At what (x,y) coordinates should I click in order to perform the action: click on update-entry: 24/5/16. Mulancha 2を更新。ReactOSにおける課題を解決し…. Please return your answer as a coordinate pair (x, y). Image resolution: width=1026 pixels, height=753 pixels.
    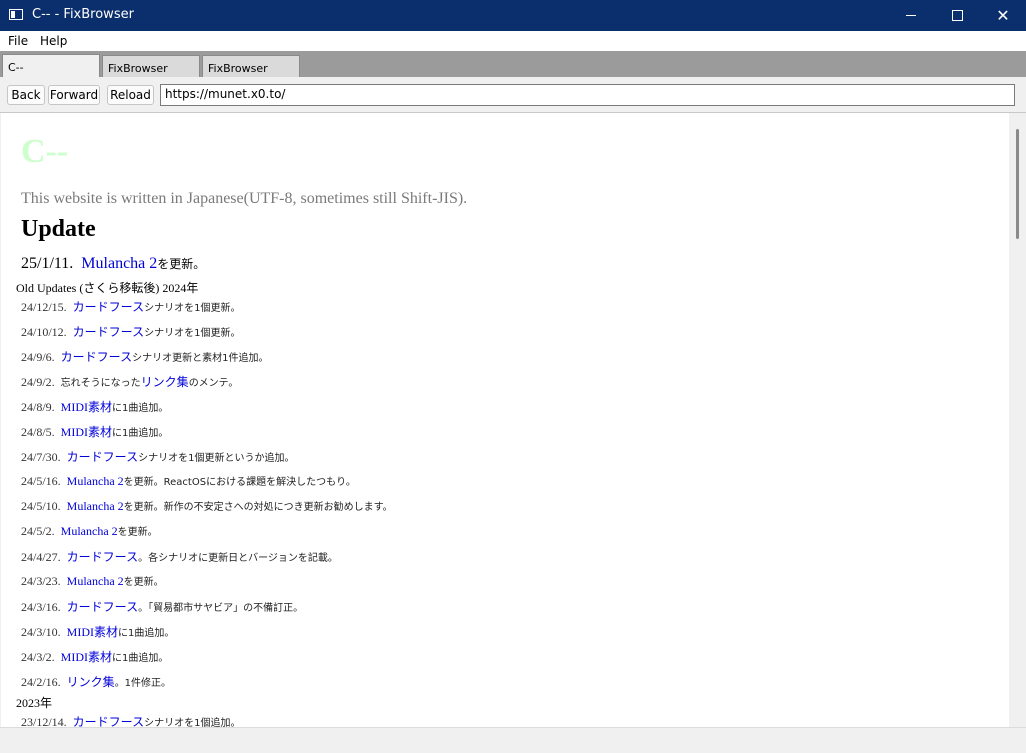
    Looking at the image, I should click on (188, 481).